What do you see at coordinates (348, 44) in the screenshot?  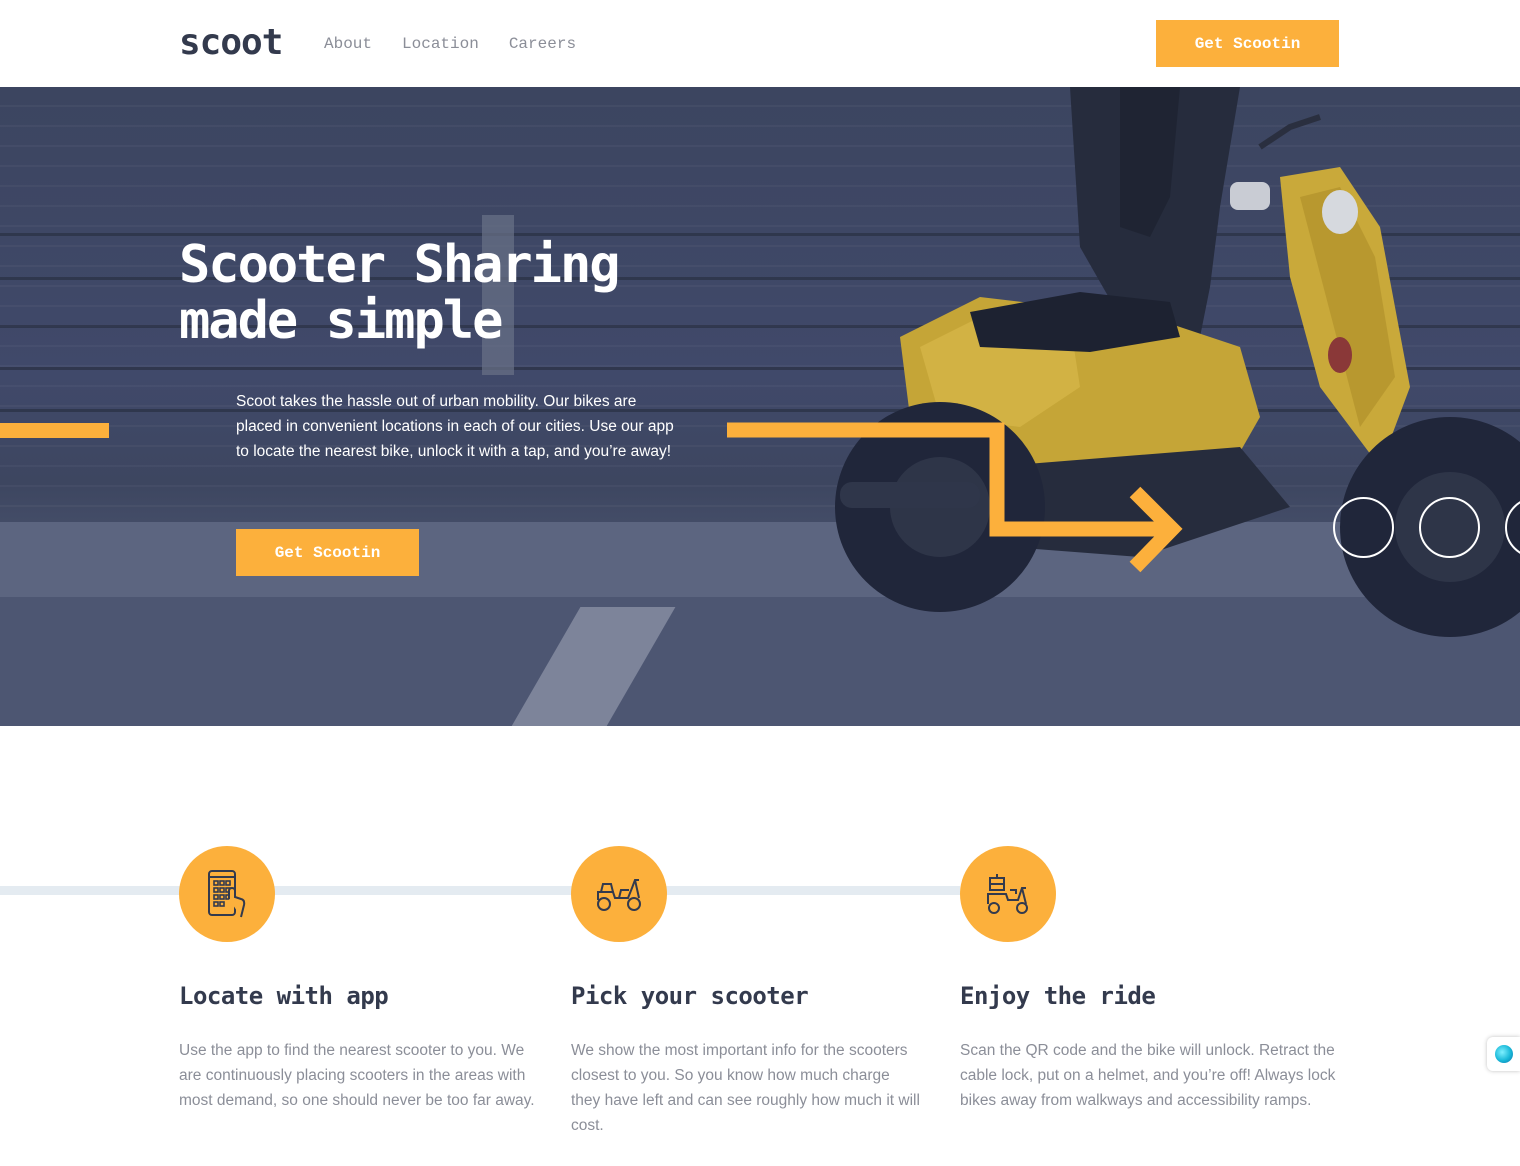 I see `nav-link-about: About` at bounding box center [348, 44].